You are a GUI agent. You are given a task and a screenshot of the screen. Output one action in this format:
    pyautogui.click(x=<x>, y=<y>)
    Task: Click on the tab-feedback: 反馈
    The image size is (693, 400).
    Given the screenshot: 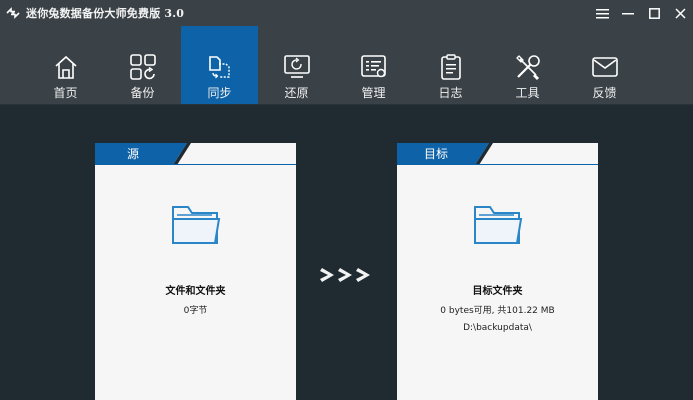 What is the action you would take?
    pyautogui.click(x=604, y=65)
    